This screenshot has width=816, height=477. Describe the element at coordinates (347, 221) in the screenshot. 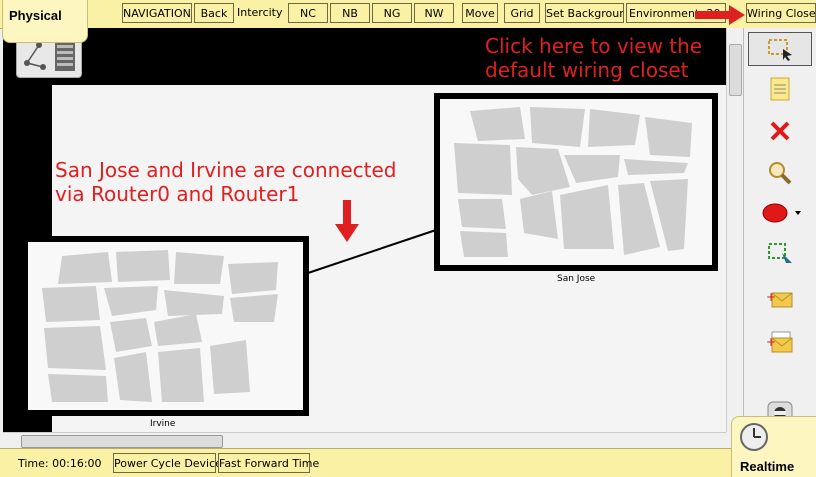

I see `arrow-down-icon` at that location.